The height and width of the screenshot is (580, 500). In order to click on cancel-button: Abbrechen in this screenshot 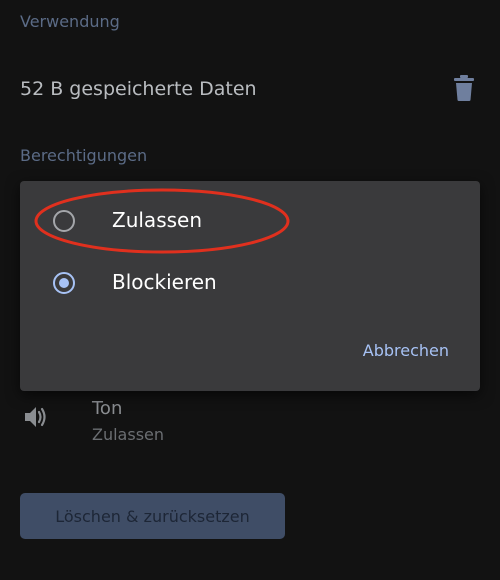, I will do `click(406, 350)`.